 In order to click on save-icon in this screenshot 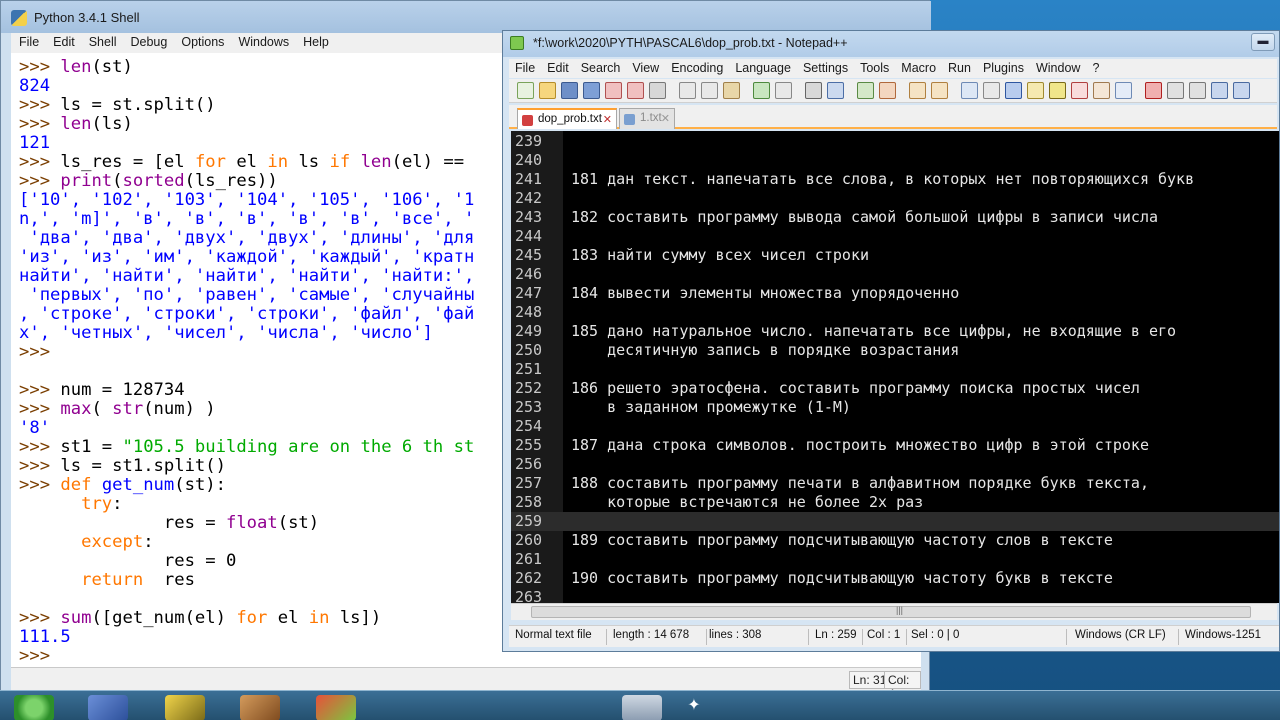, I will do `click(569, 90)`.